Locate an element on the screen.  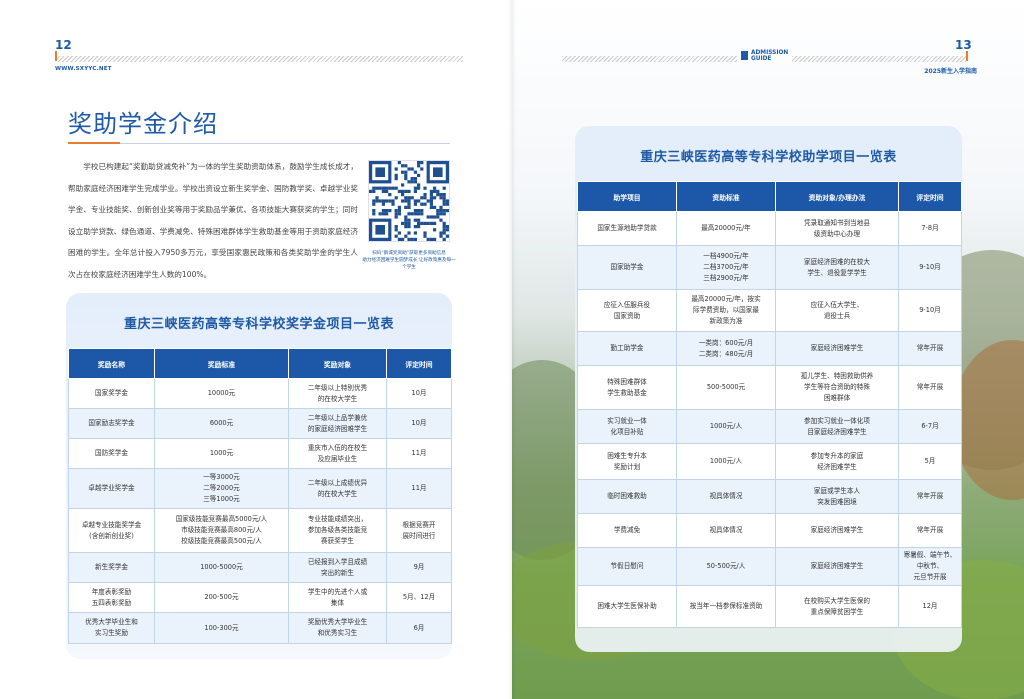
table-cell: 国家励志奖学金 is located at coordinates (111, 423).